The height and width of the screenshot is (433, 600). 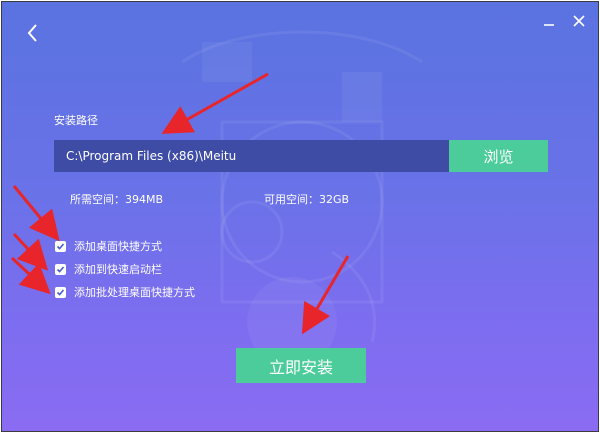 What do you see at coordinates (76, 120) in the screenshot?
I see `install-path-label: 安装路径` at bounding box center [76, 120].